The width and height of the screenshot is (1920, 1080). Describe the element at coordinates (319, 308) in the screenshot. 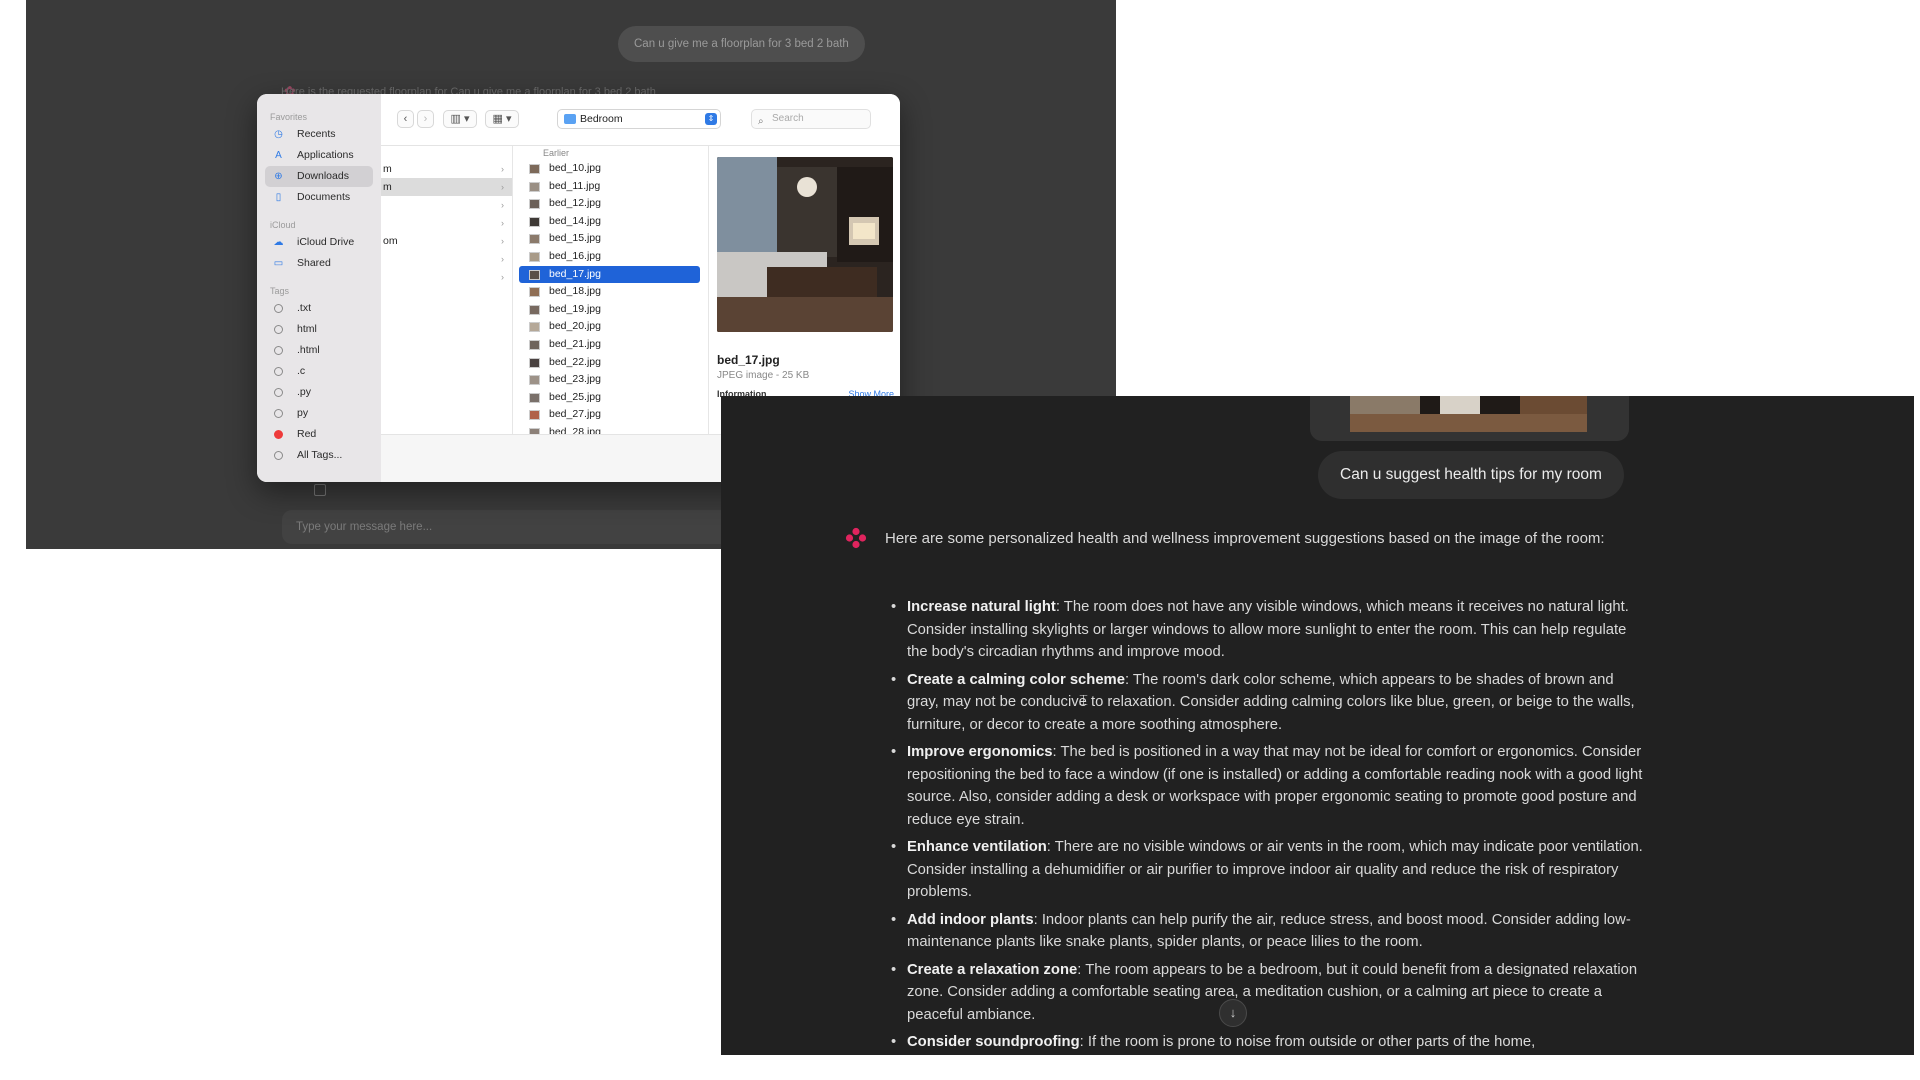

I see `sidebar-tag-txt: .txt` at that location.